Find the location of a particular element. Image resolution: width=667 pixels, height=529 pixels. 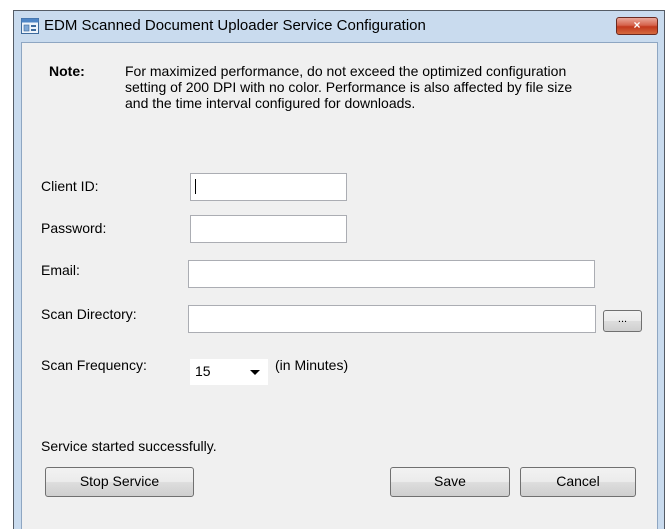

client-id-input is located at coordinates (268, 187).